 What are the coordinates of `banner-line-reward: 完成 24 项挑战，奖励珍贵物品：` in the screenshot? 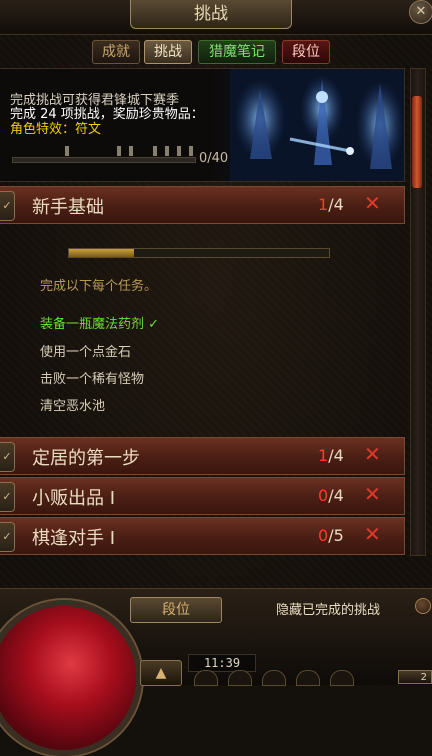 It's located at (107, 114).